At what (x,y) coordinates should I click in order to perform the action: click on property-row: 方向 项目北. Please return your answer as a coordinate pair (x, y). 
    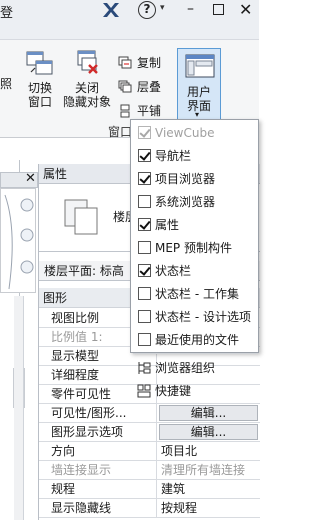
    Looking at the image, I should click on (149, 451).